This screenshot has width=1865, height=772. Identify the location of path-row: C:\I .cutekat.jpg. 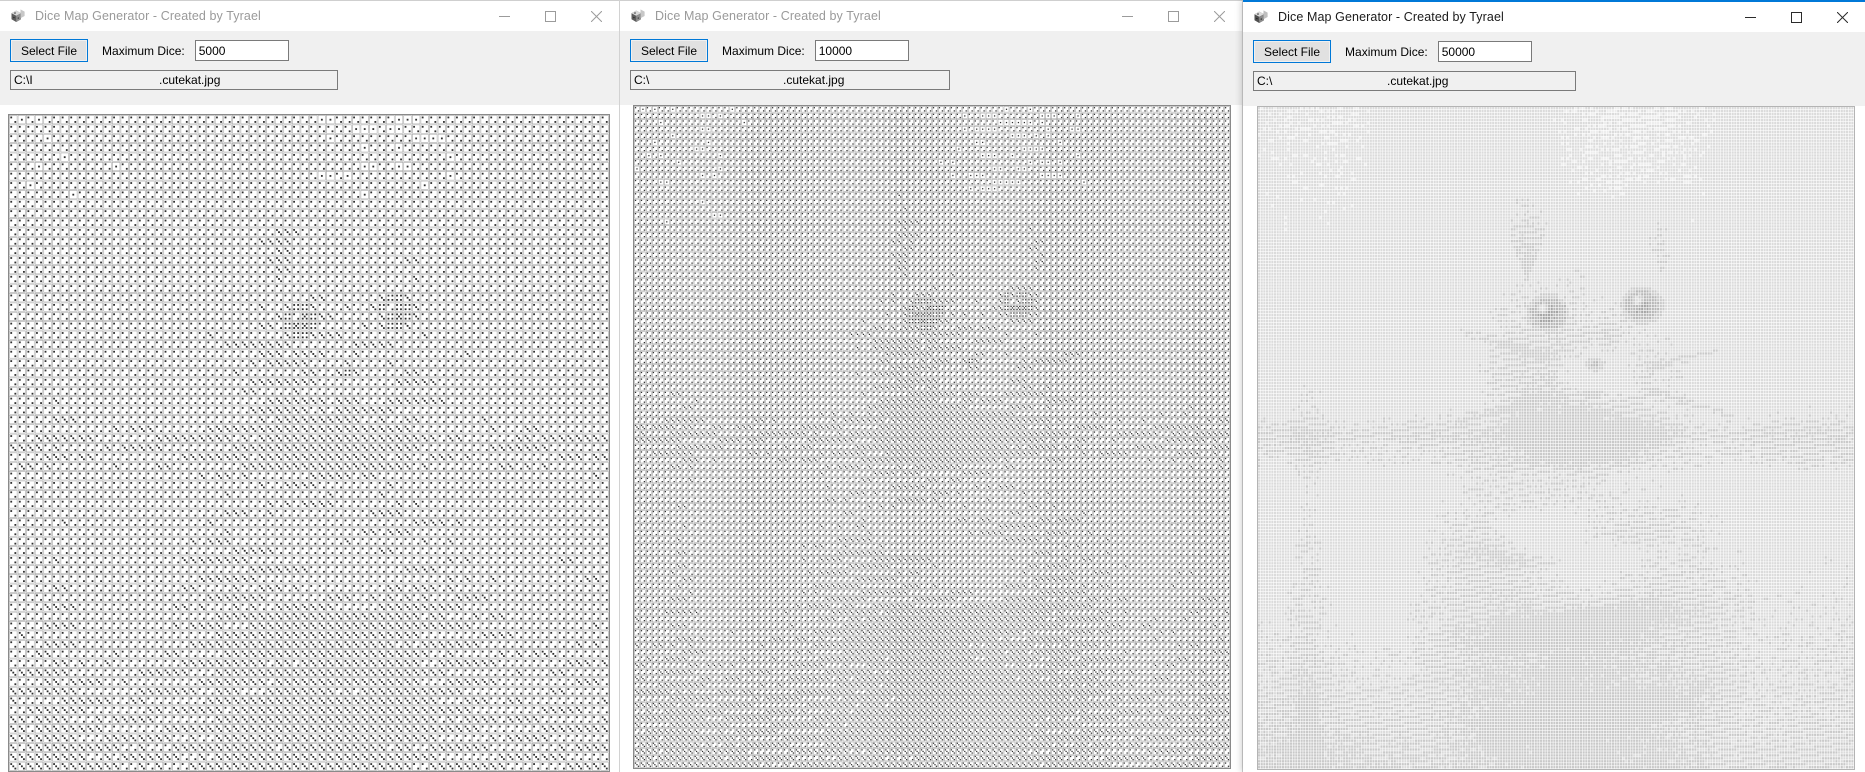
(309, 80).